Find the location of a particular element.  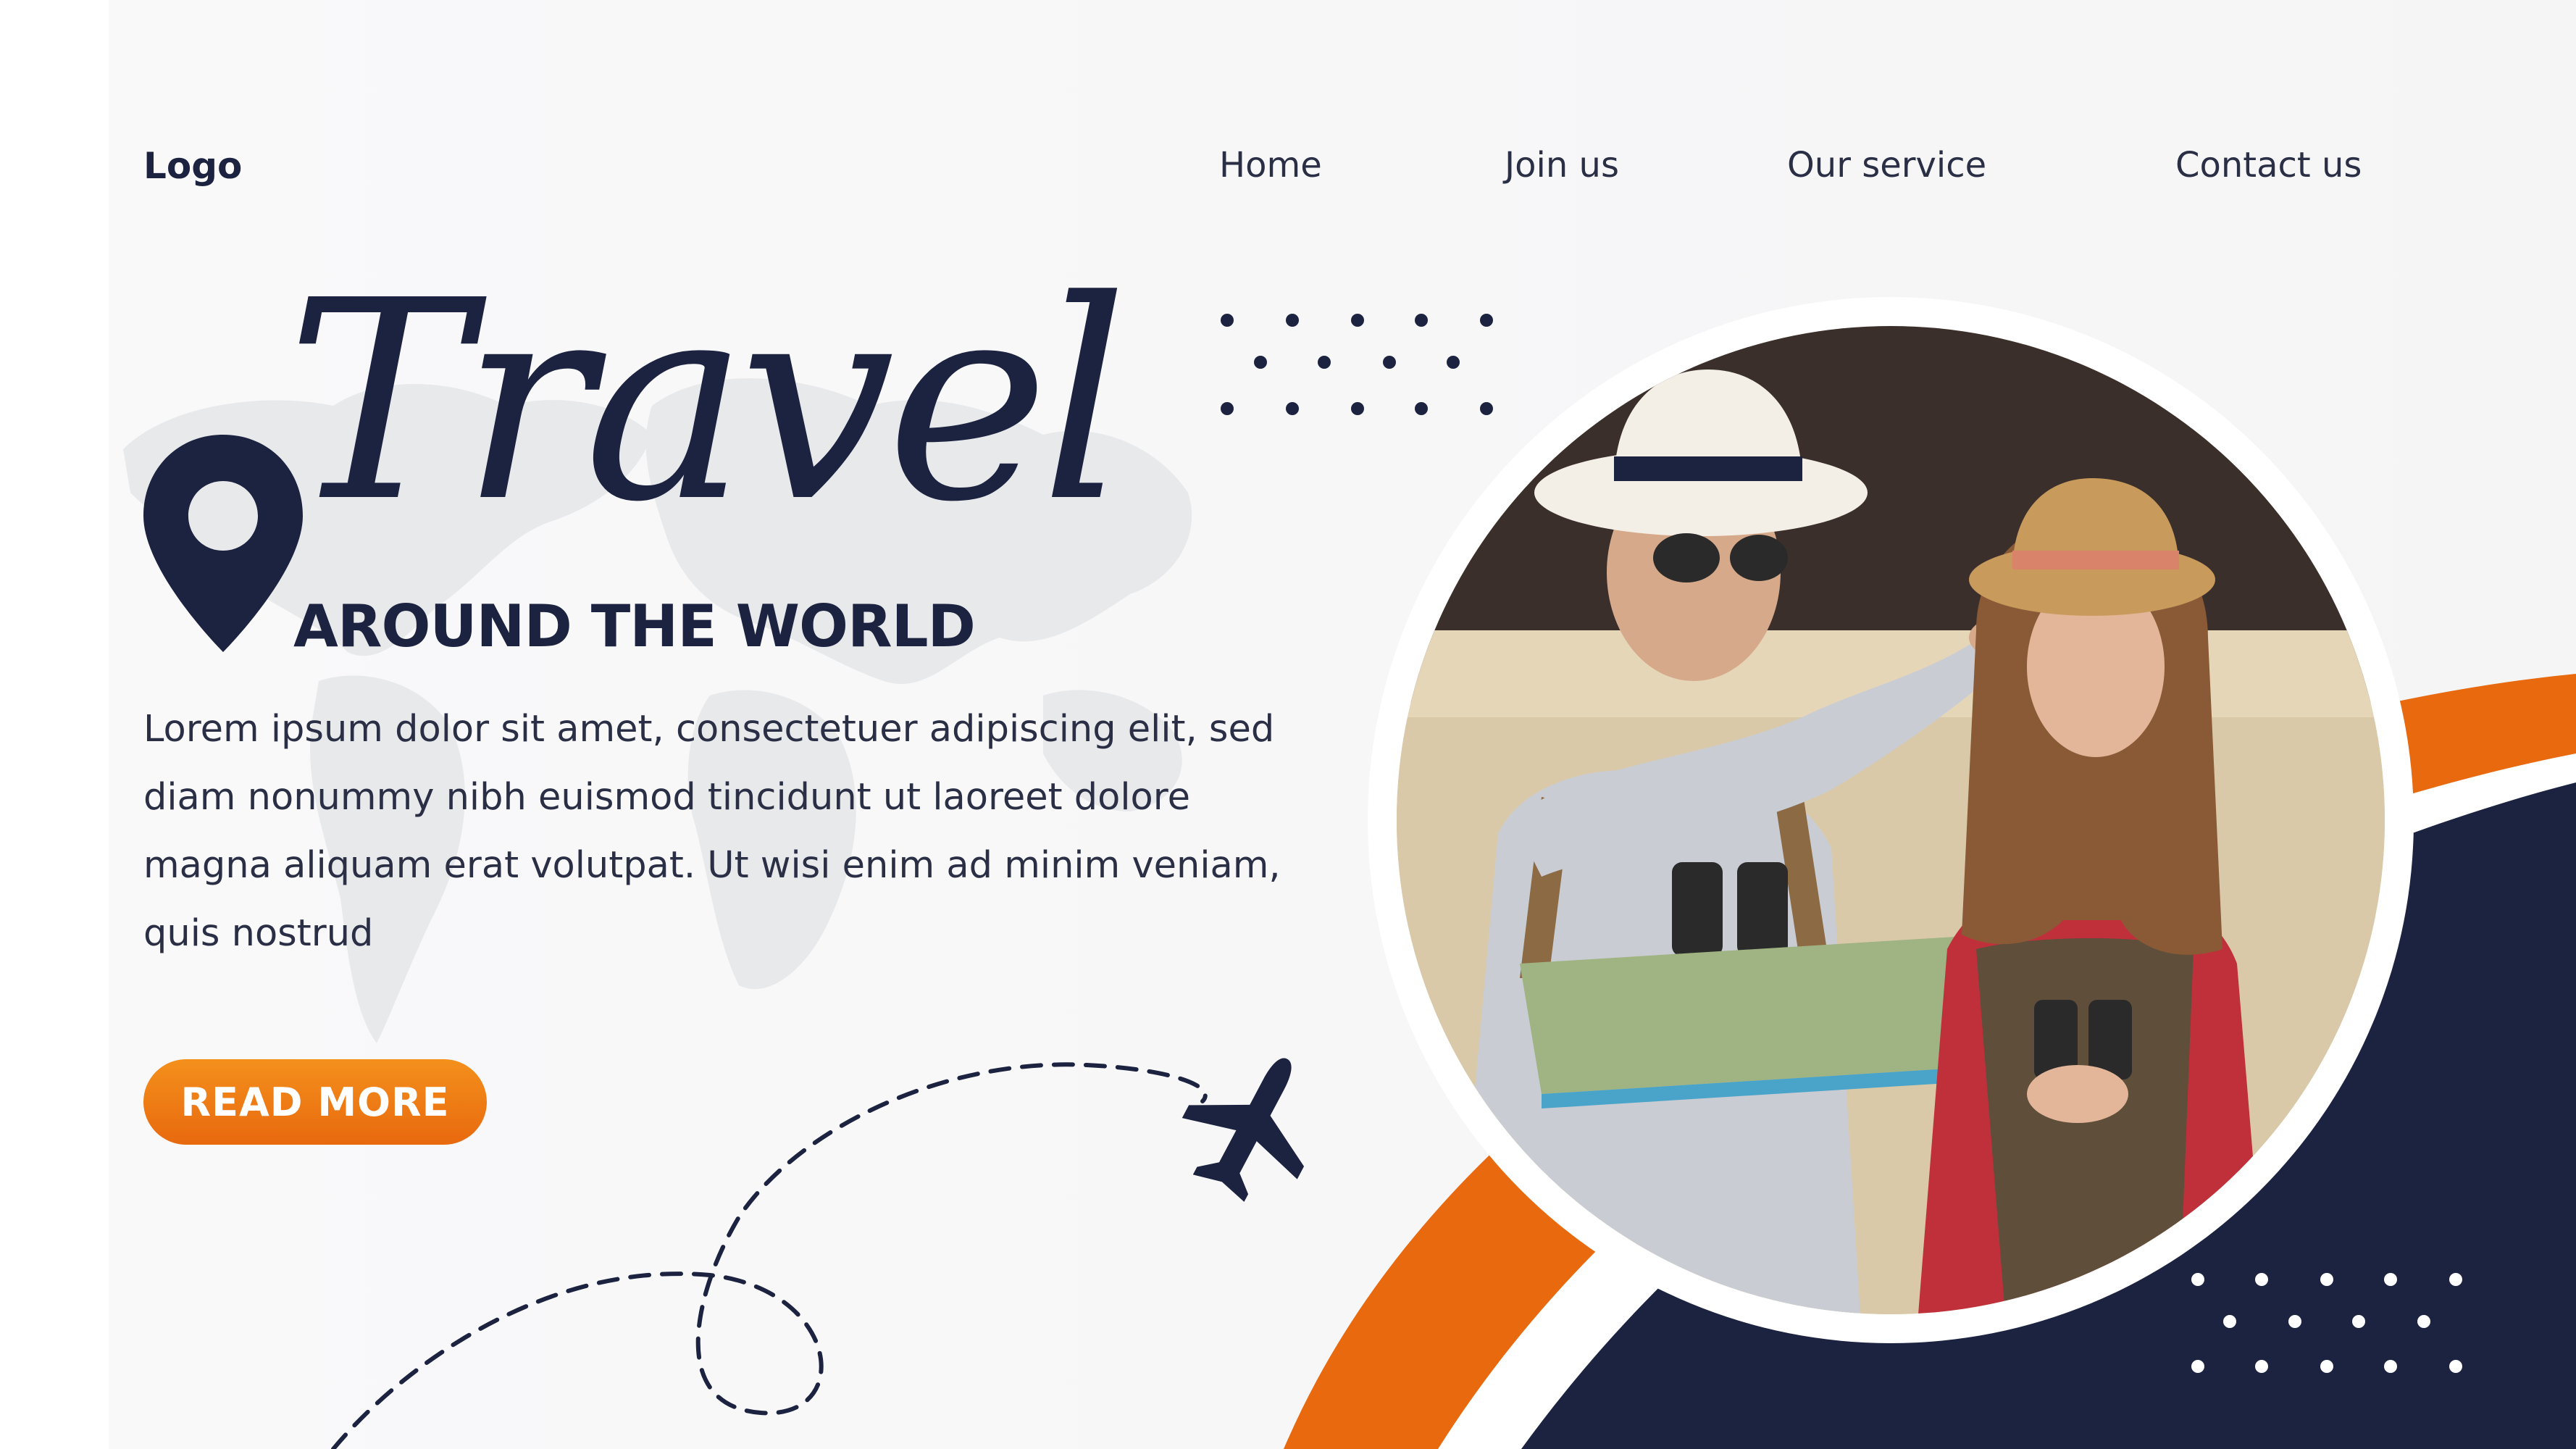

nav-contact-us: Contact us is located at coordinates (2268, 165).